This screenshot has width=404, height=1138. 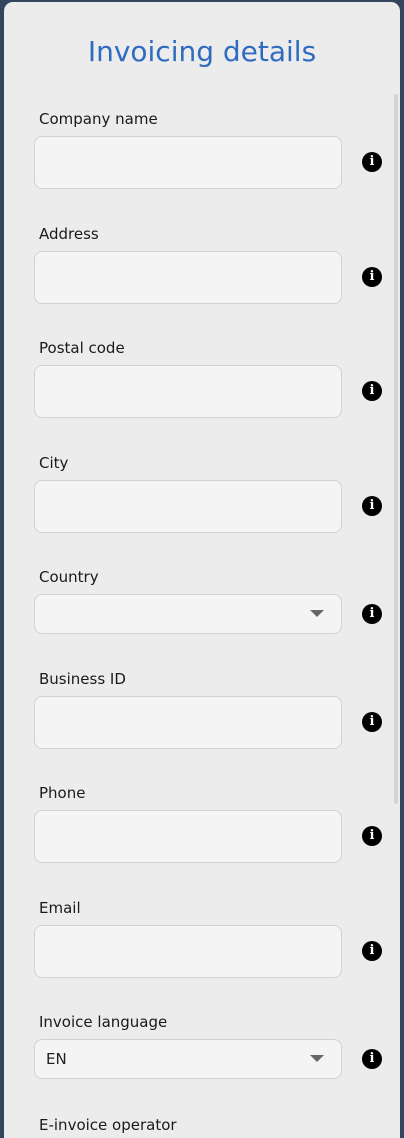 I want to click on phone-label: Phone, so click(x=62, y=793).